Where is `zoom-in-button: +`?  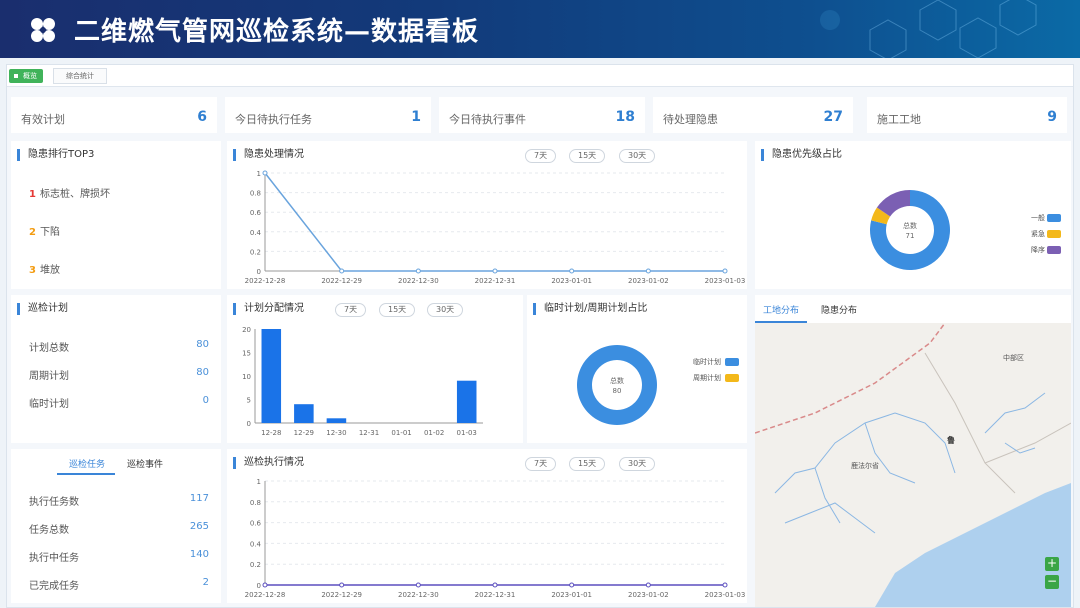 zoom-in-button: + is located at coordinates (1052, 564).